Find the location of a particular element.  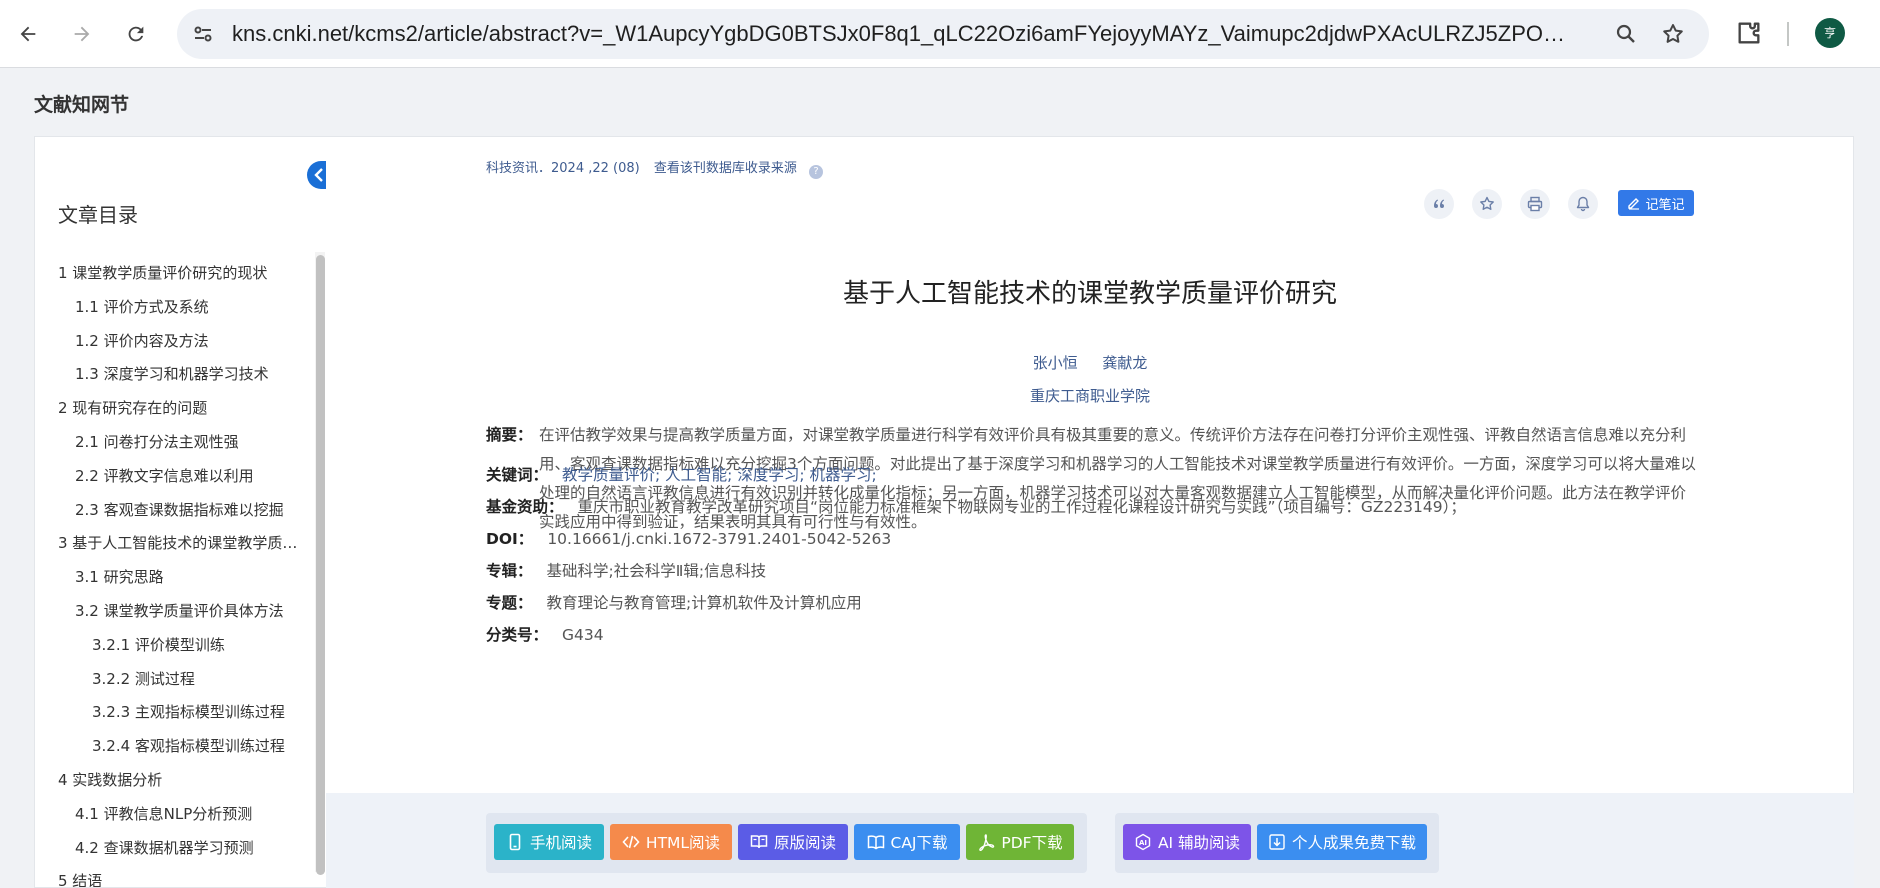

personal-download-button: 个人成果免费下载 is located at coordinates (1342, 842).